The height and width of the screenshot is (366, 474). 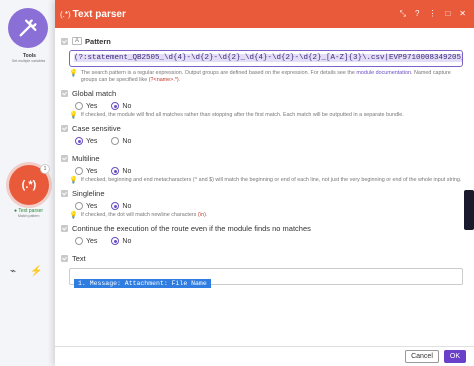 I want to click on tools-module-node, so click(x=28, y=28).